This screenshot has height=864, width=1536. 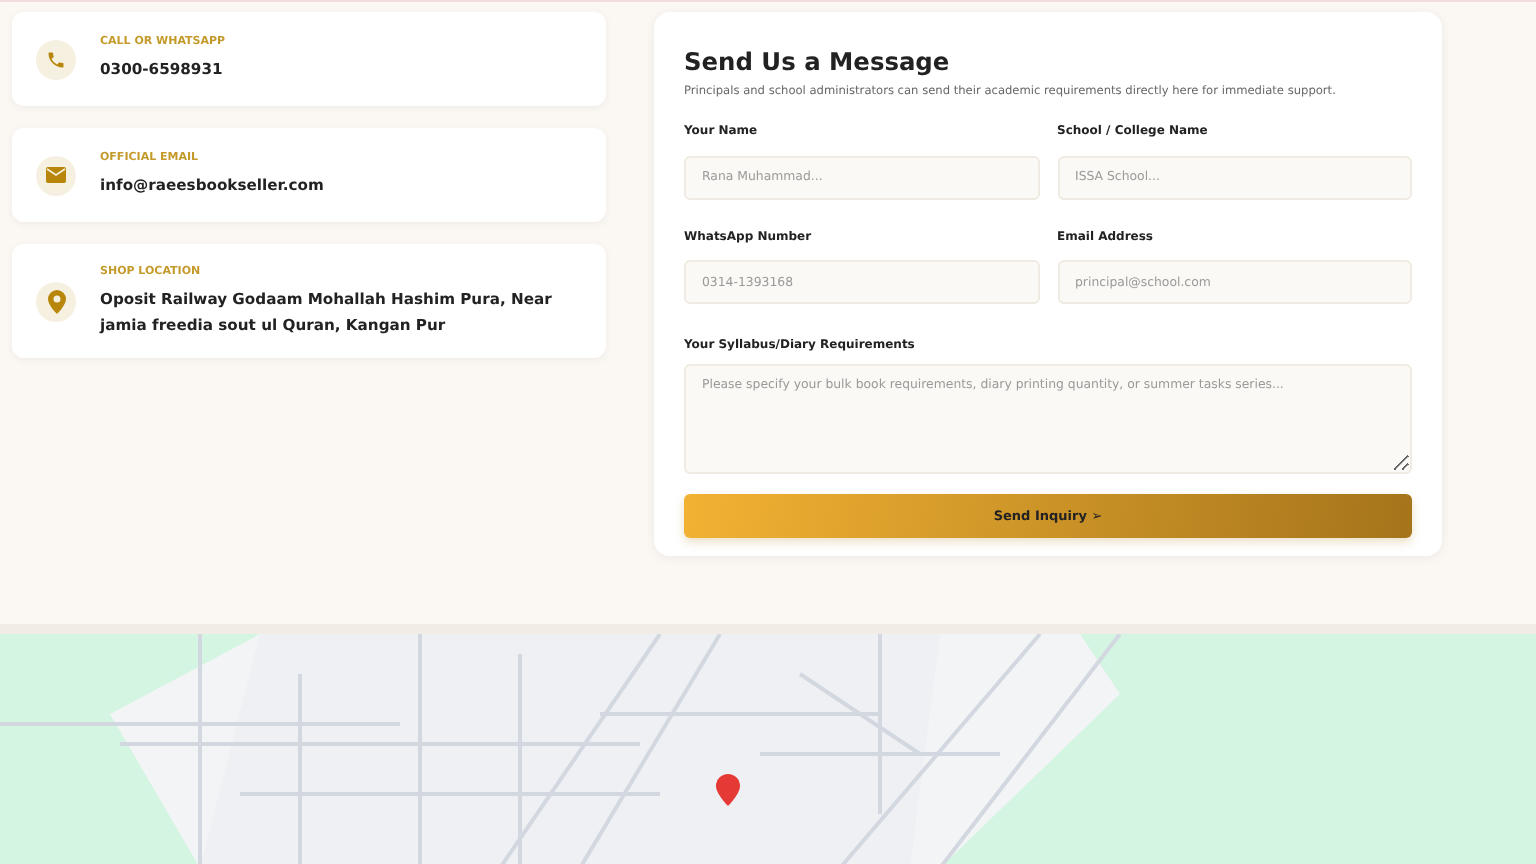 What do you see at coordinates (56, 175) in the screenshot?
I see `envelope-icon` at bounding box center [56, 175].